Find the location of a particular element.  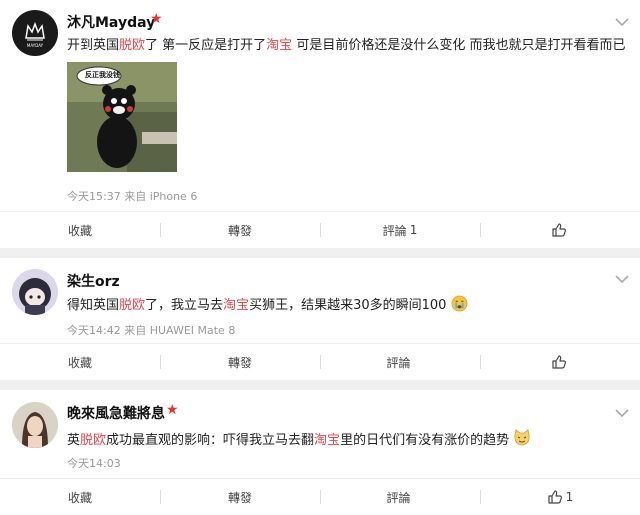

username: 沐凡Mayday is located at coordinates (111, 22).